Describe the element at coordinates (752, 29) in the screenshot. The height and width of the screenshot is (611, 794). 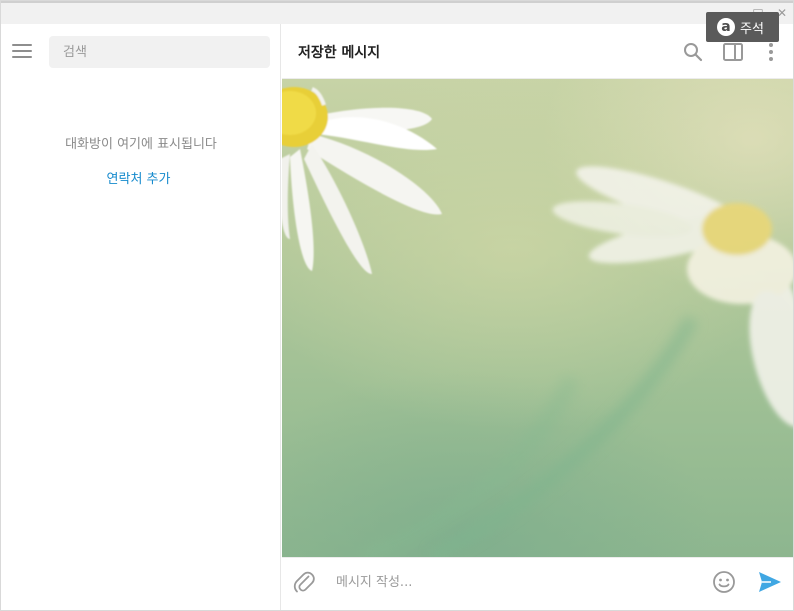
I see `annotation-label: 주석` at that location.